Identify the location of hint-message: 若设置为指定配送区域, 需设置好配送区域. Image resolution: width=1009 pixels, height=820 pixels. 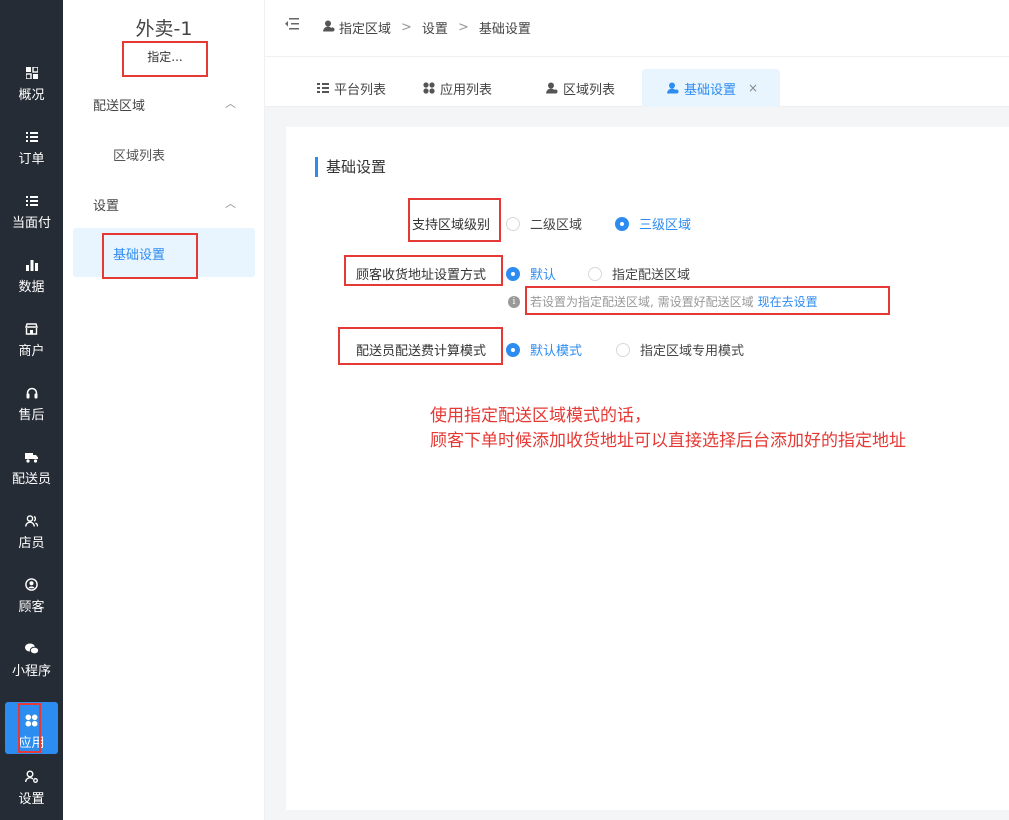
(642, 302).